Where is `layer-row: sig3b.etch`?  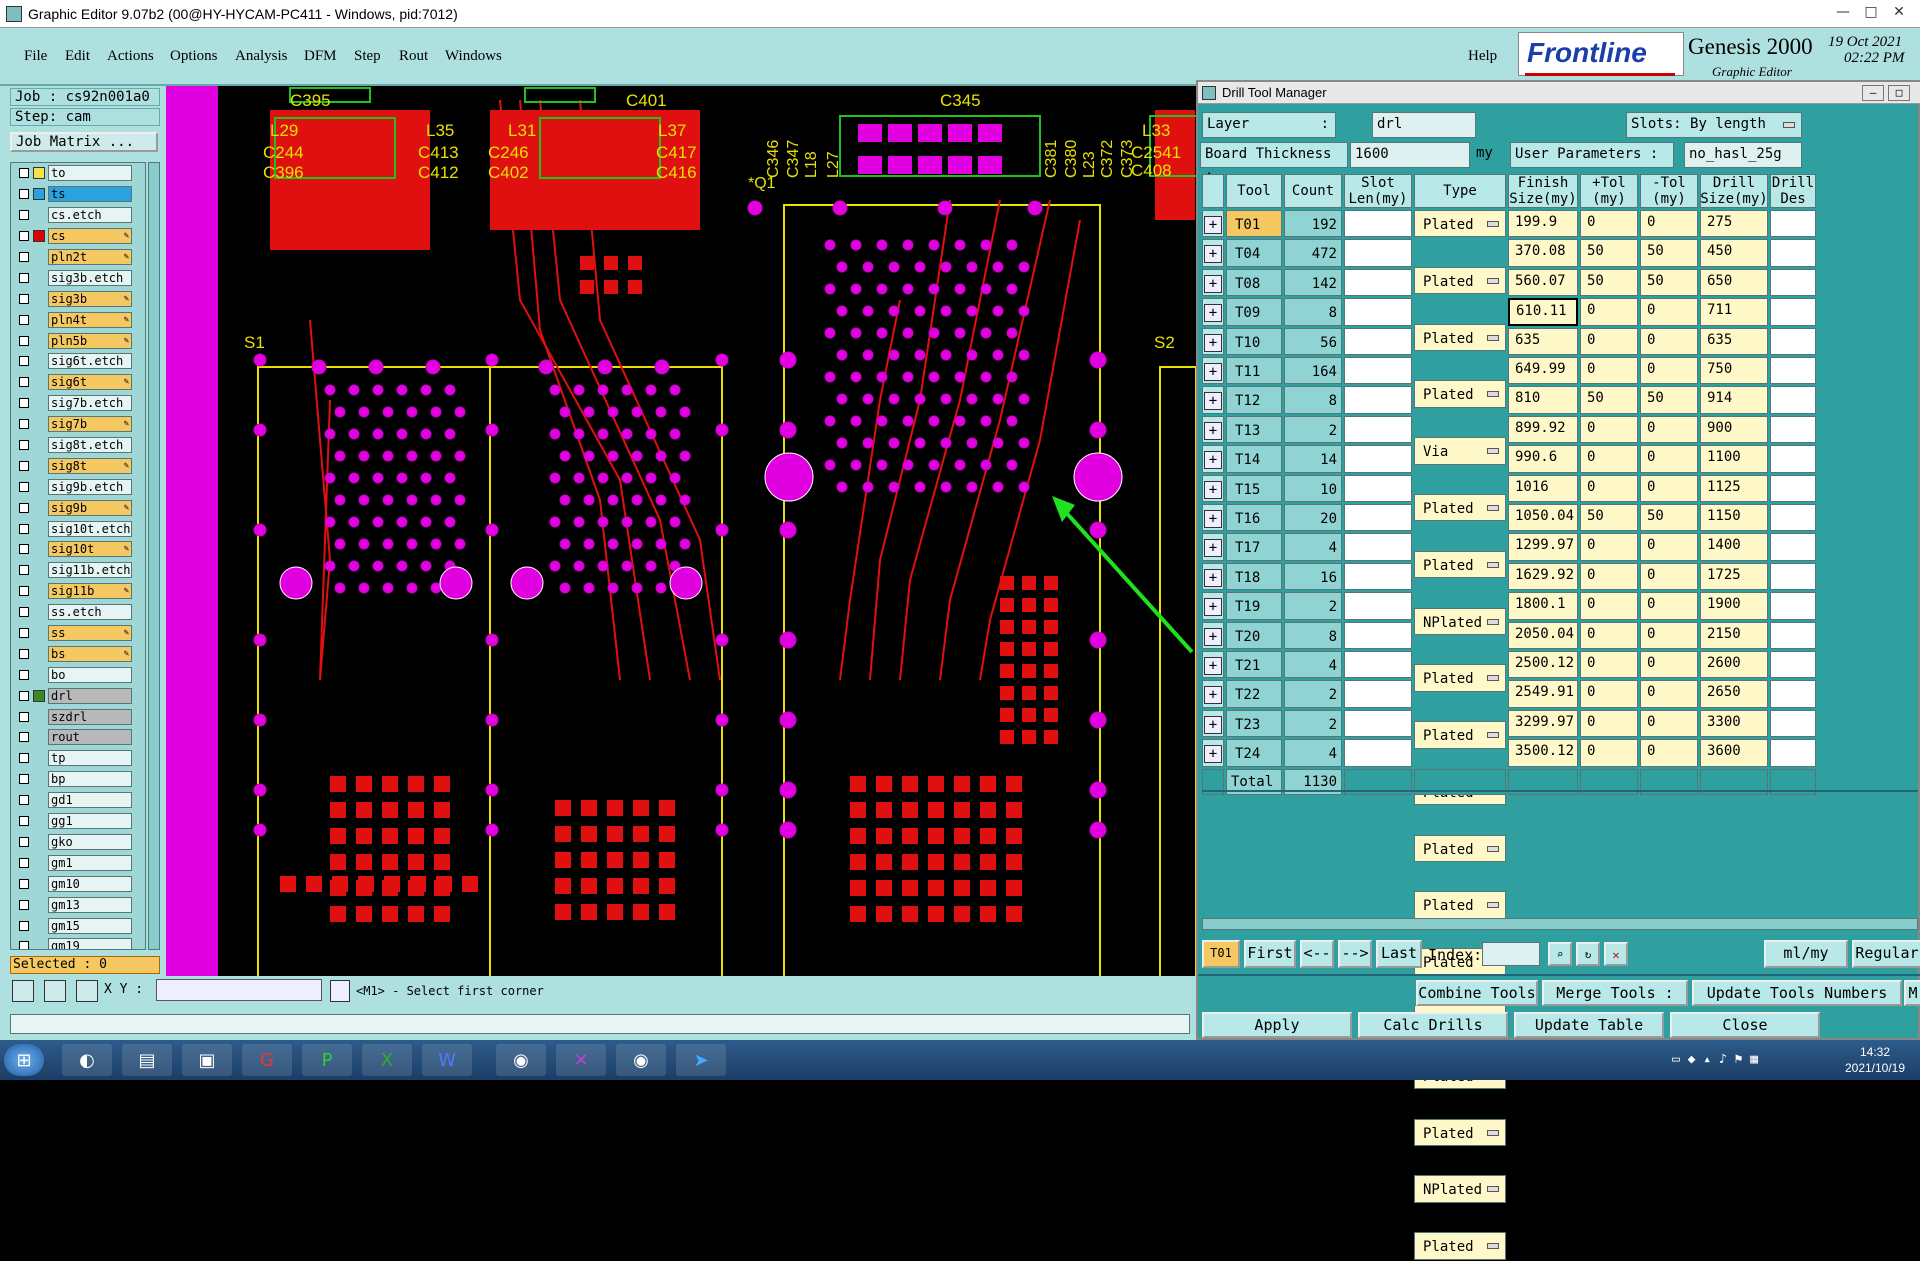
layer-row: sig3b.etch is located at coordinates (78, 277).